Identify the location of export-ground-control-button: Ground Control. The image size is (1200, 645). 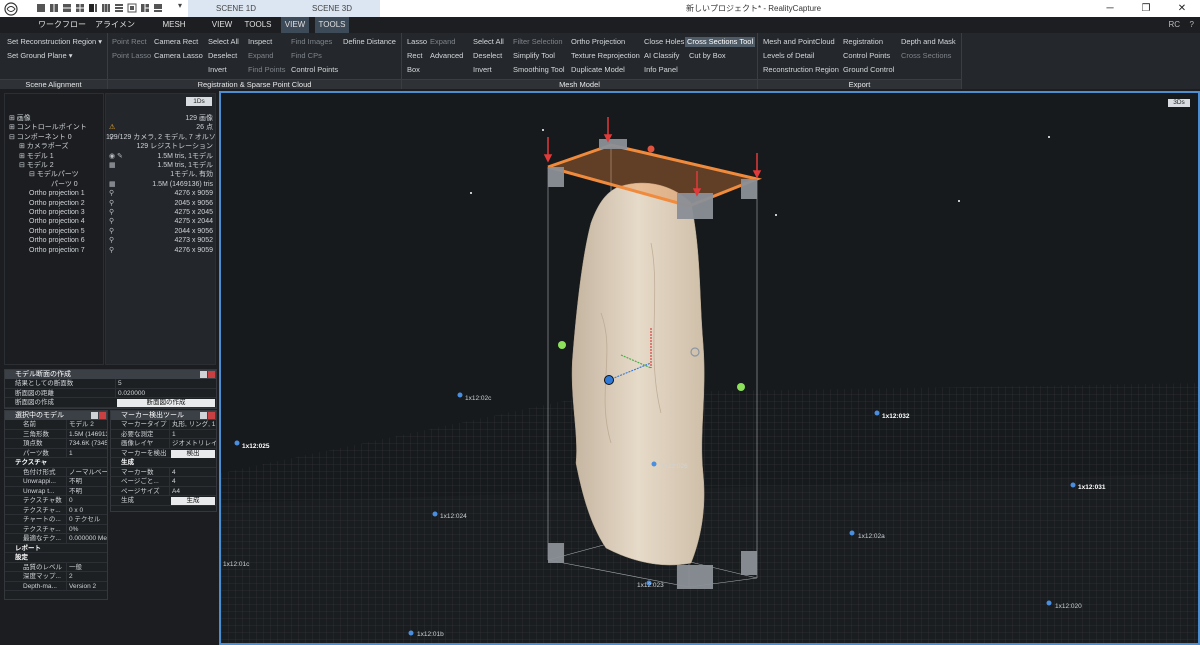
(868, 70).